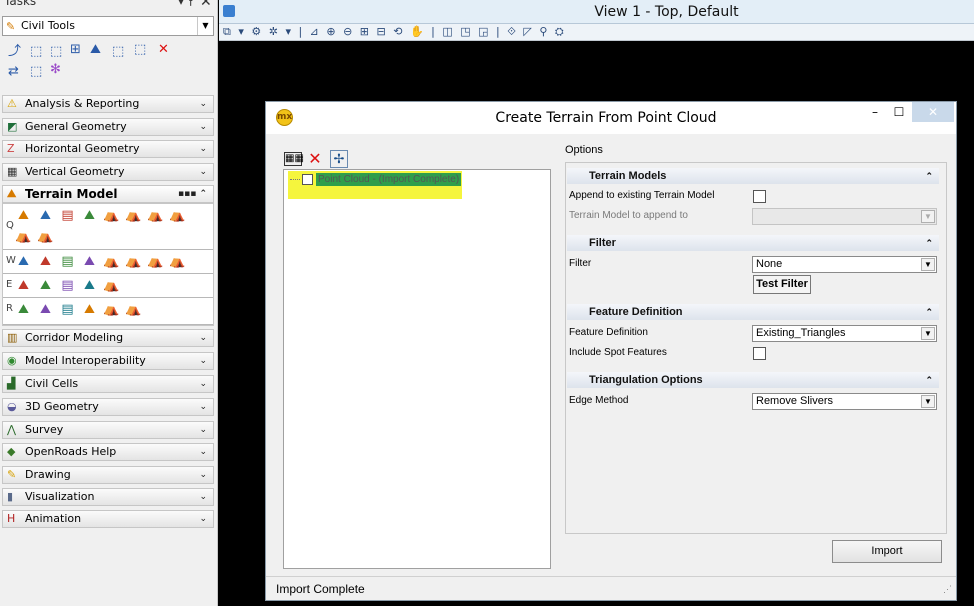 The height and width of the screenshot is (606, 974). I want to click on section-horizontal-geometry: Z Horizontal Geometry ⌄, so click(108, 149).